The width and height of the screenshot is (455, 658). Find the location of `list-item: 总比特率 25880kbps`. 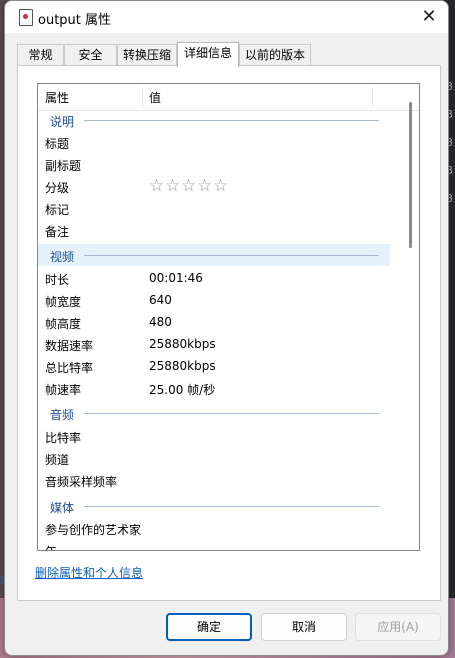

list-item: 总比特率 25880kbps is located at coordinates (214, 366).